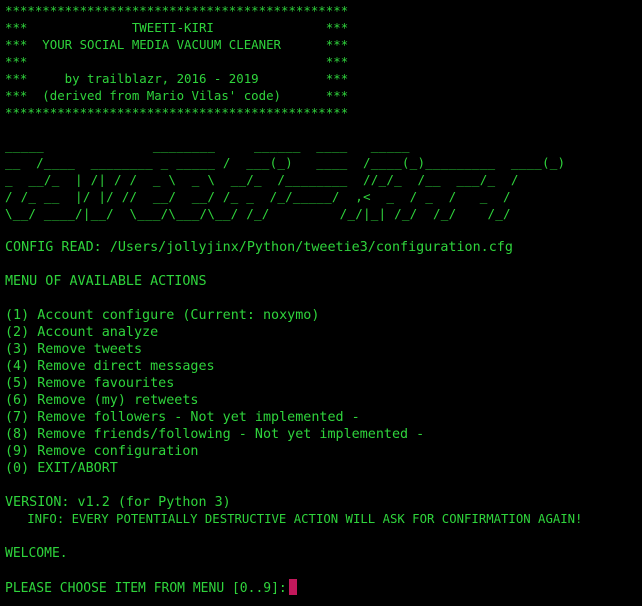  Describe the element at coordinates (74, 349) in the screenshot. I see `menu-item-remove-tweets: (3) Remove tweets` at that location.